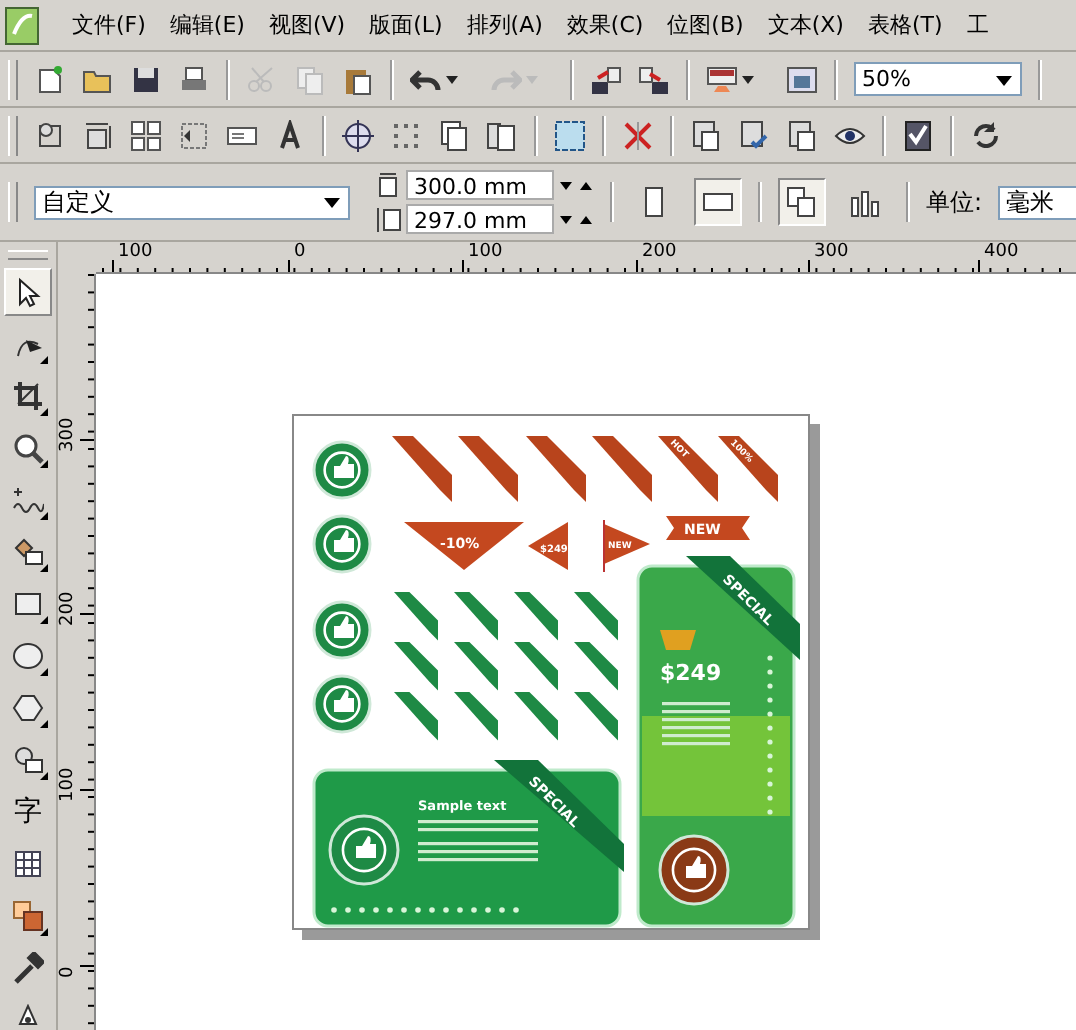 This screenshot has width=1076, height=1030. I want to click on units-label: 单位:, so click(954, 202).